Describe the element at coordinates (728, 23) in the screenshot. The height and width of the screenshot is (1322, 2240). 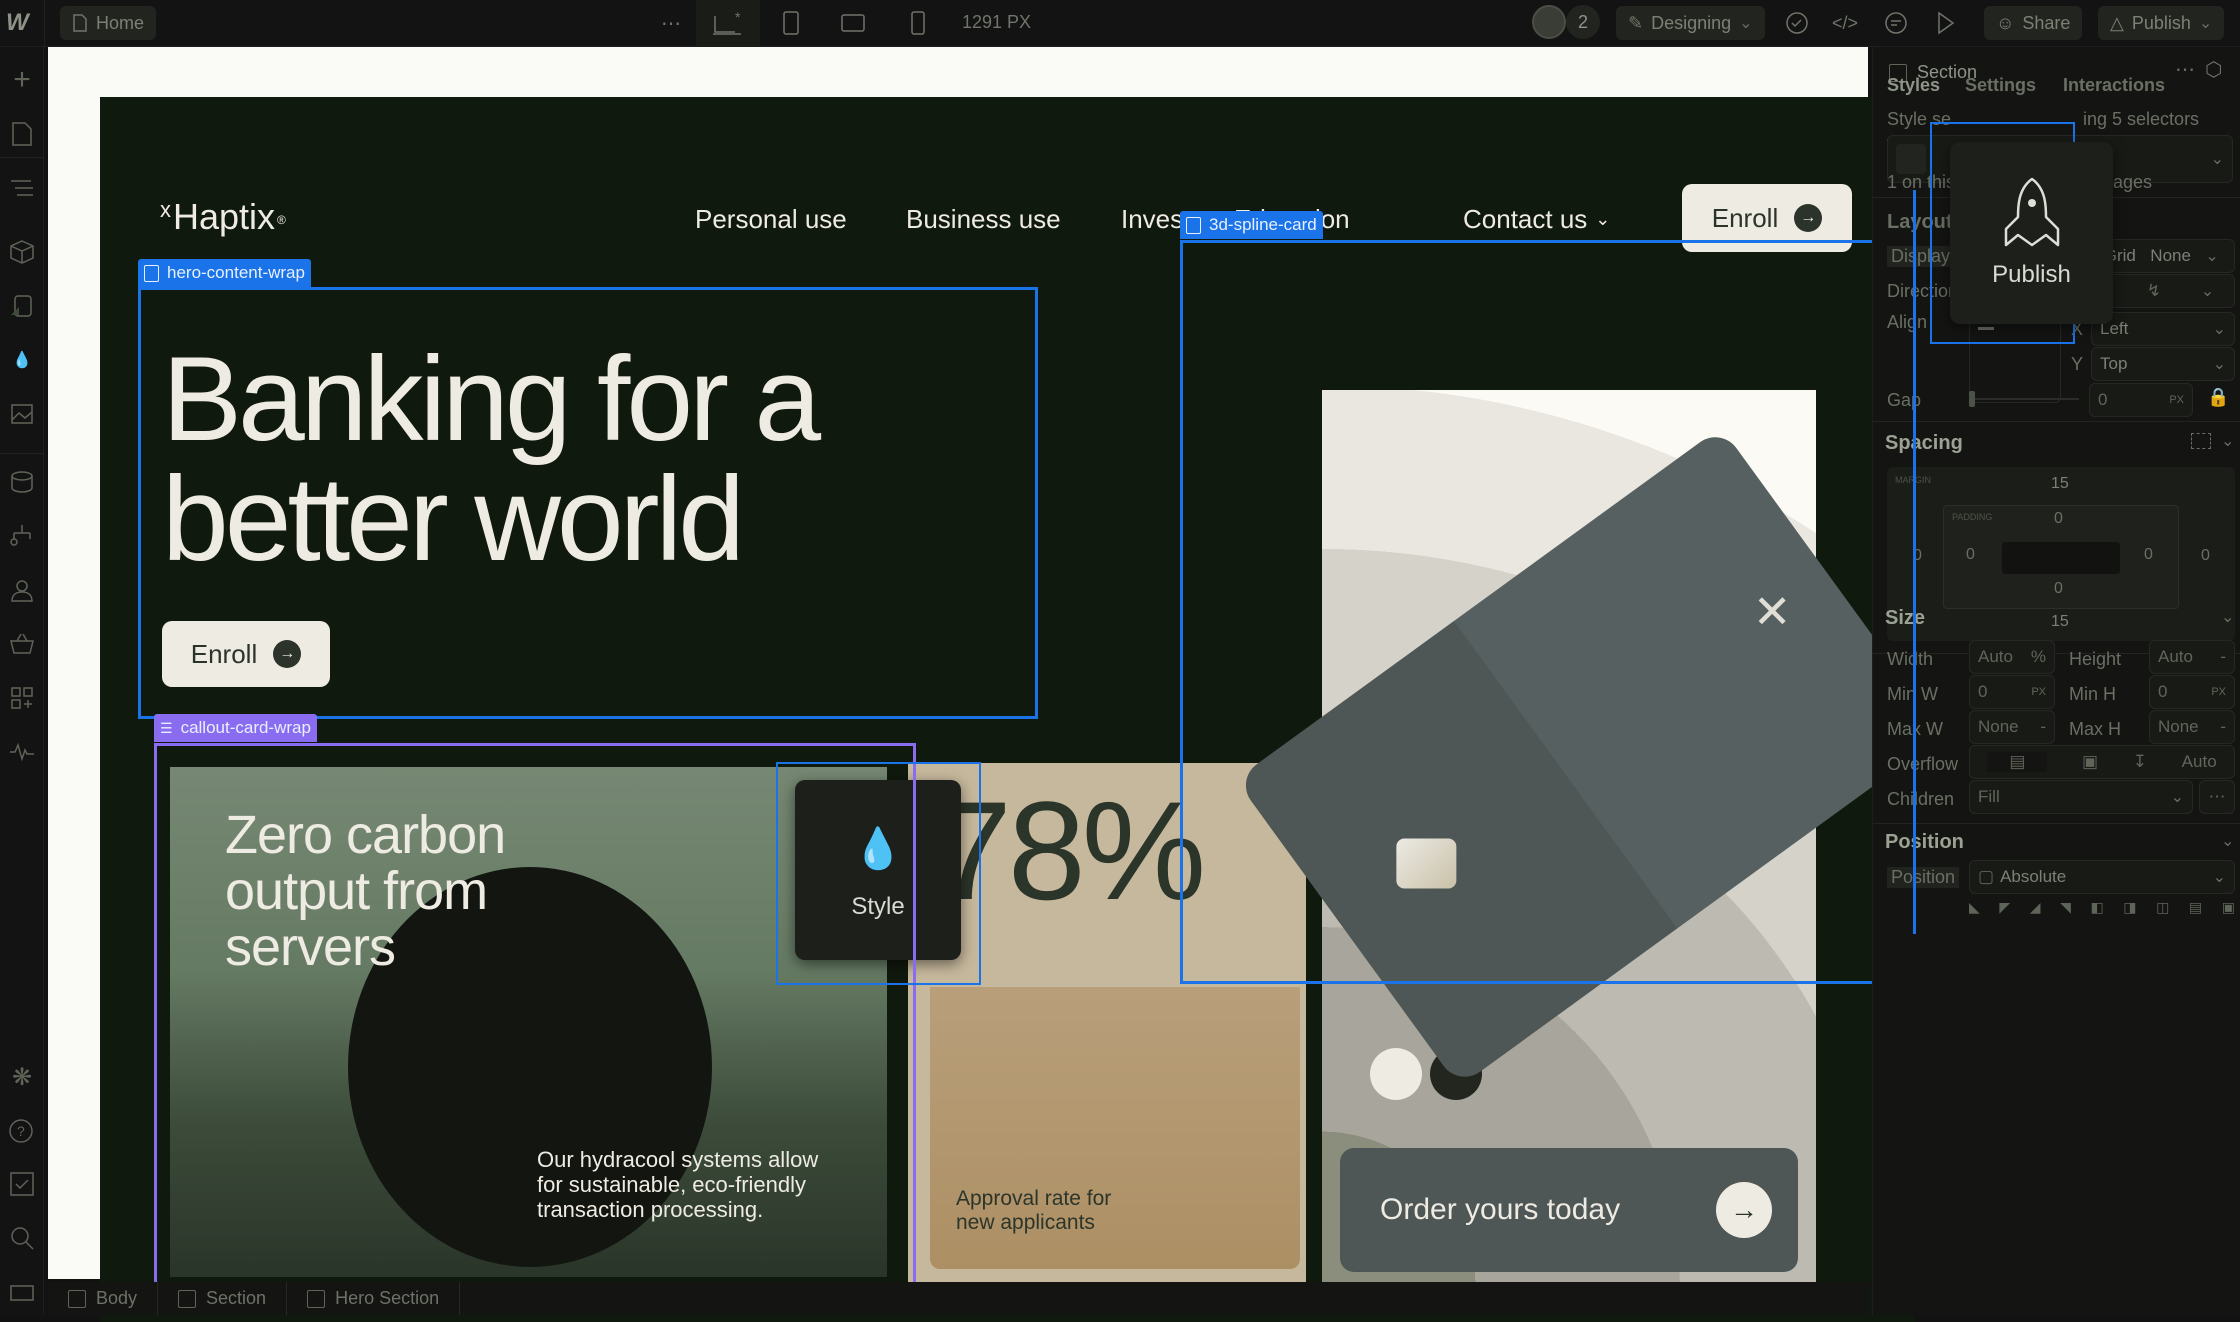
I see `breakpoint-desktop-button: *` at that location.